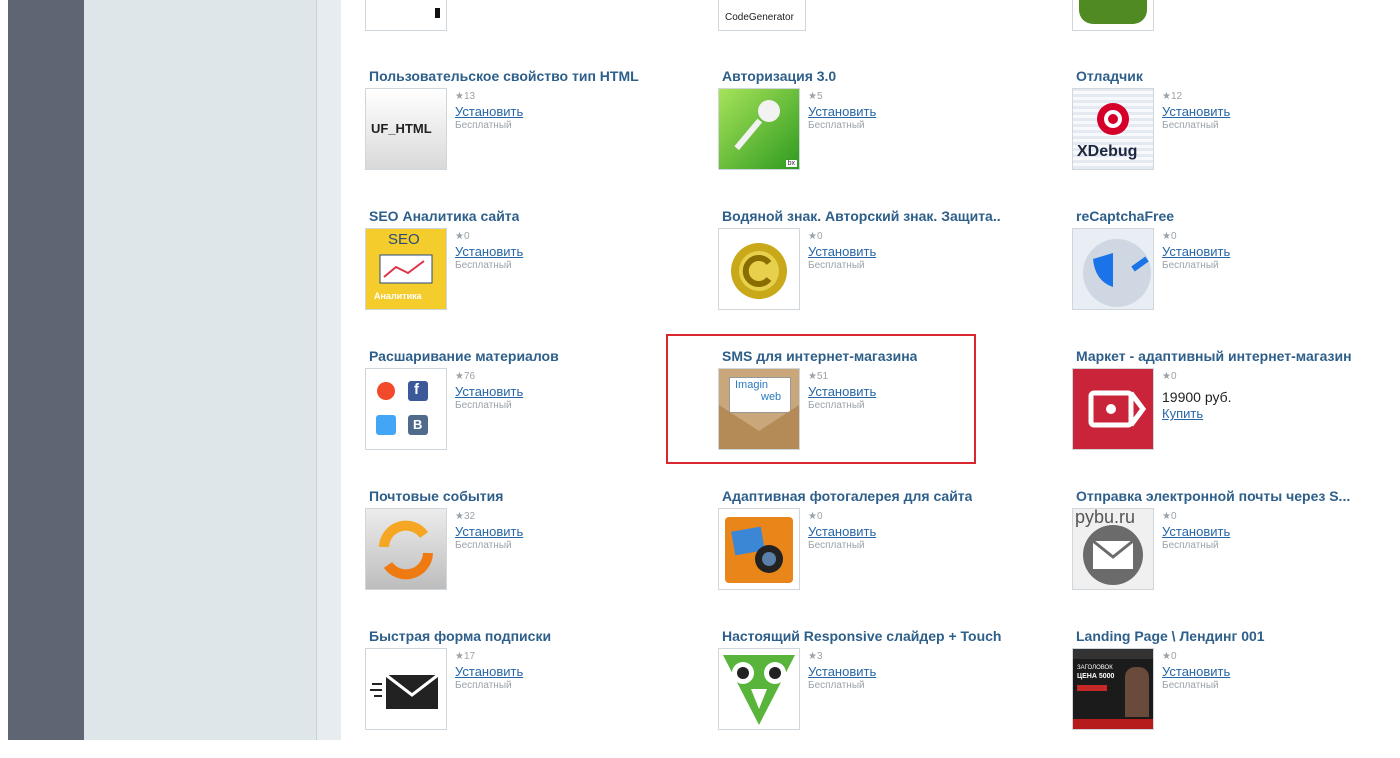 This screenshot has height=758, width=1400. I want to click on buy-link: Купить, so click(1197, 414).